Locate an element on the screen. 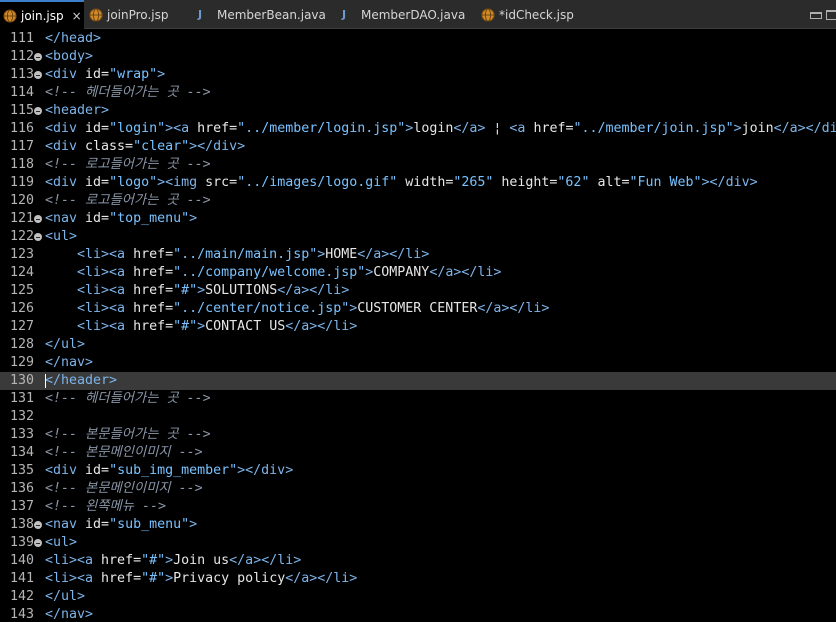  tab-memberdao-java: J MemberDAO.java is located at coordinates (404, 14).